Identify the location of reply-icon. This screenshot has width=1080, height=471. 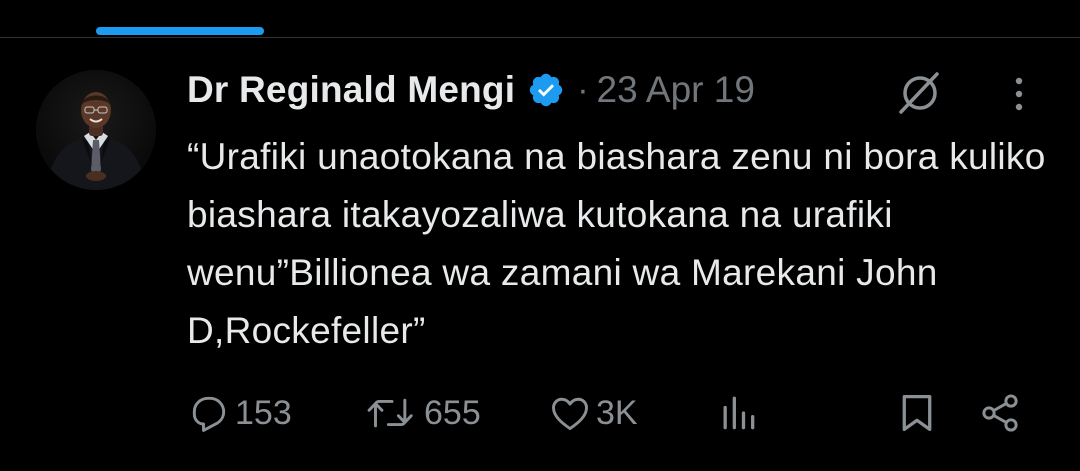
(209, 414).